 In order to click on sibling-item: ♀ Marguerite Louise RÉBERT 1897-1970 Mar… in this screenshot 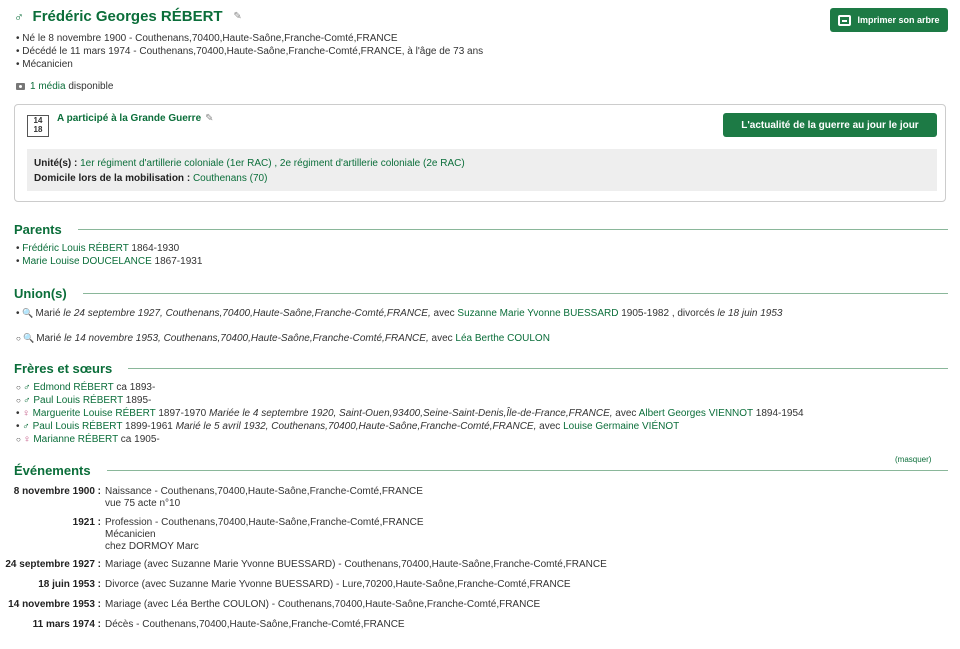, I will do `click(409, 414)`.